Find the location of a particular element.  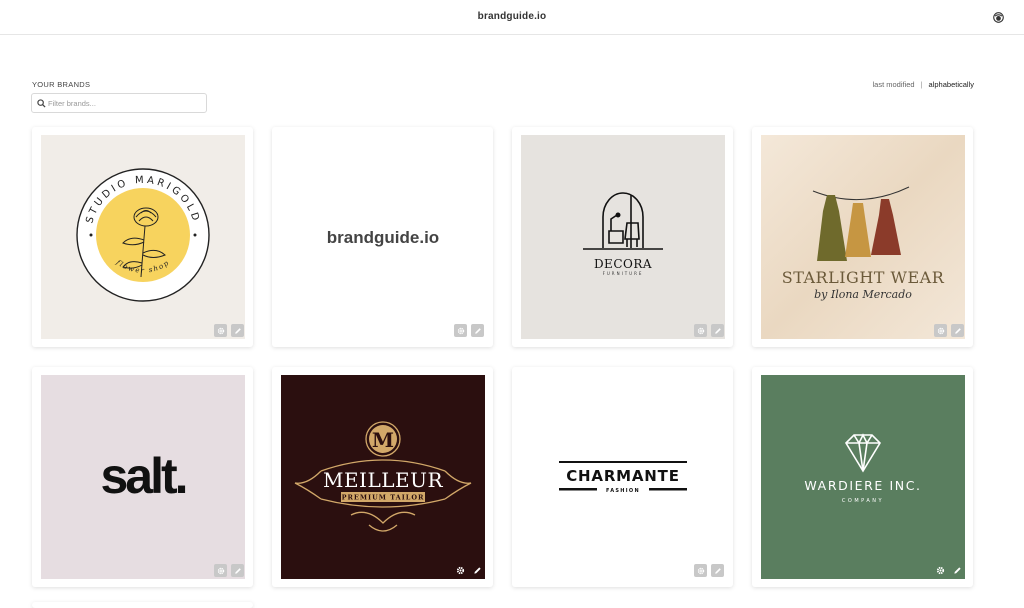

brand-card-brandguide: brandguide.io is located at coordinates (382, 237).